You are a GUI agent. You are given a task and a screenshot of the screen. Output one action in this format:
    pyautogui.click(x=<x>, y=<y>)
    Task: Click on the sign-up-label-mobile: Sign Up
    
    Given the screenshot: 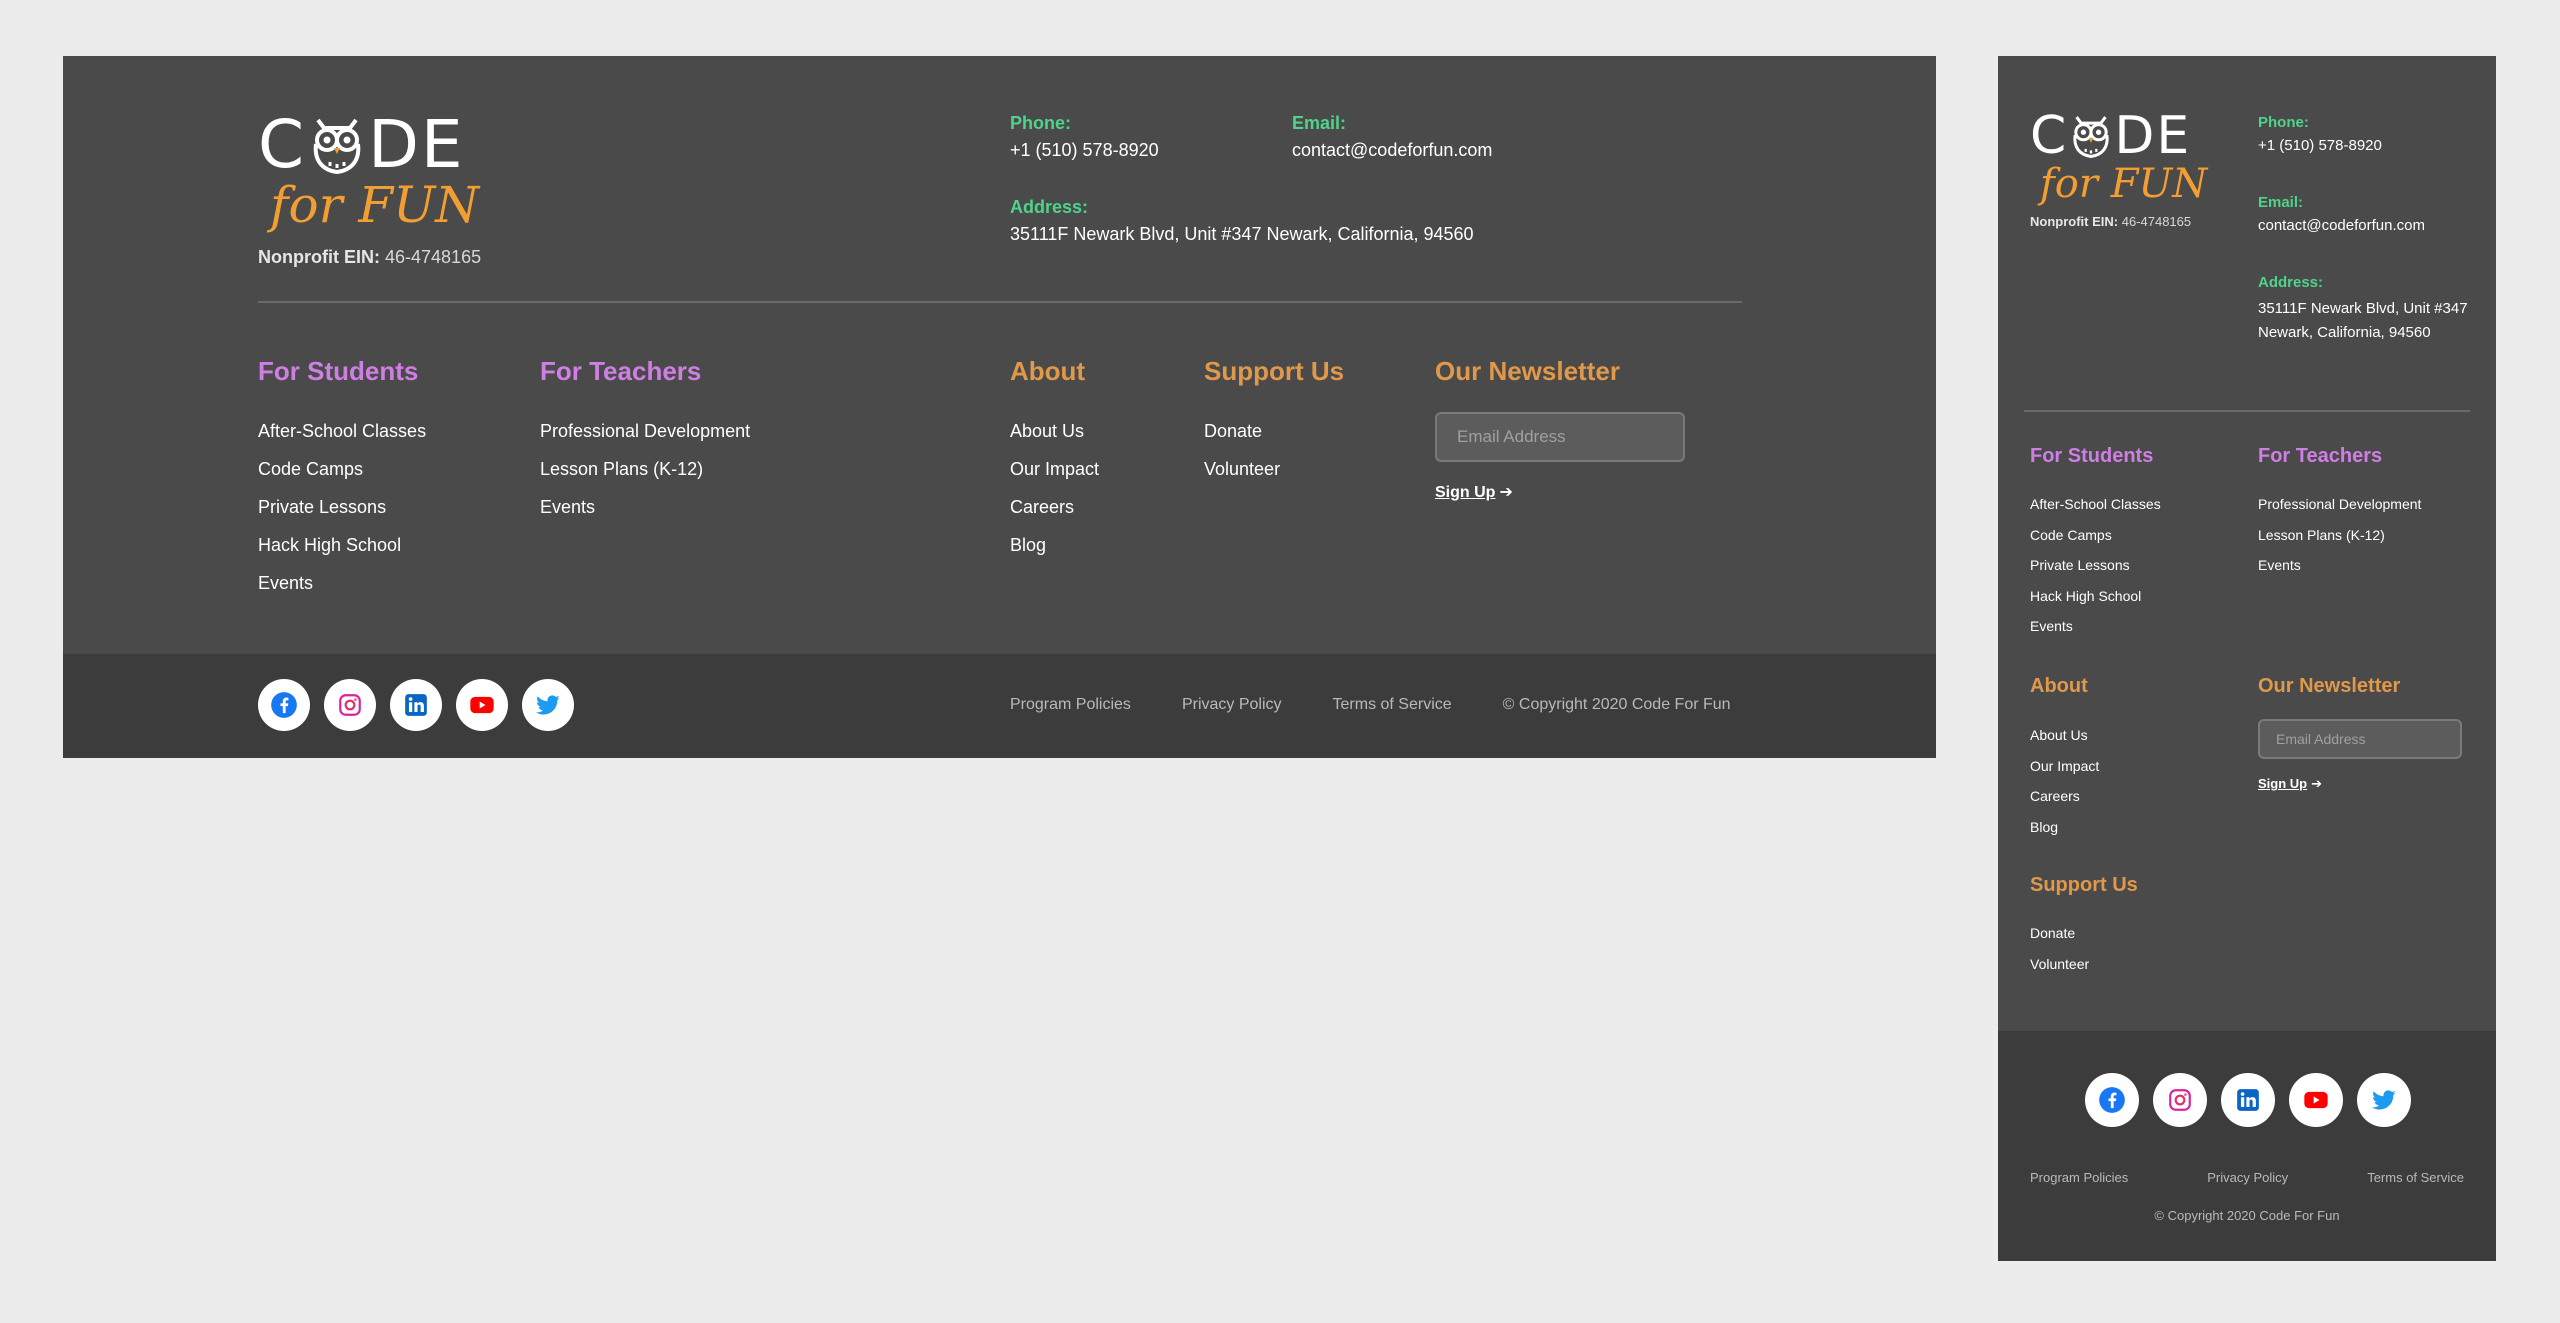 What is the action you would take?
    pyautogui.click(x=2283, y=783)
    